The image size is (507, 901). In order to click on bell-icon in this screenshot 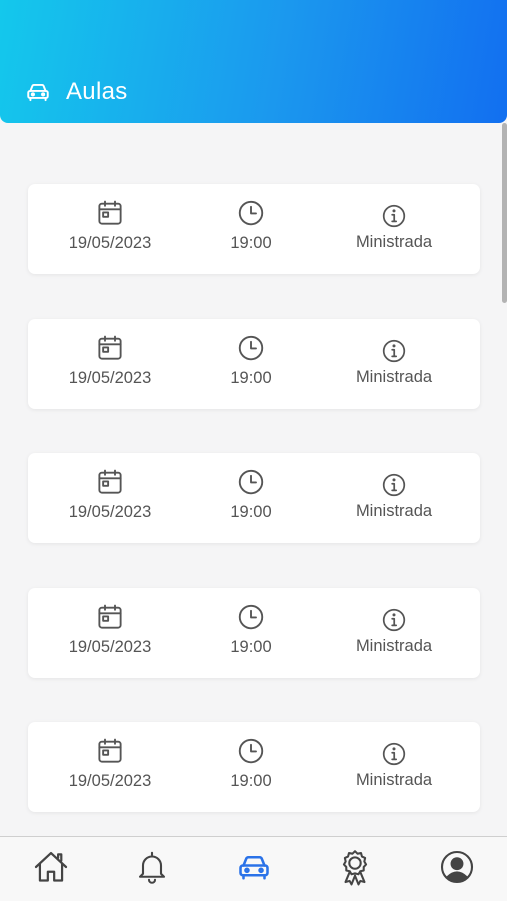, I will do `click(152, 869)`.